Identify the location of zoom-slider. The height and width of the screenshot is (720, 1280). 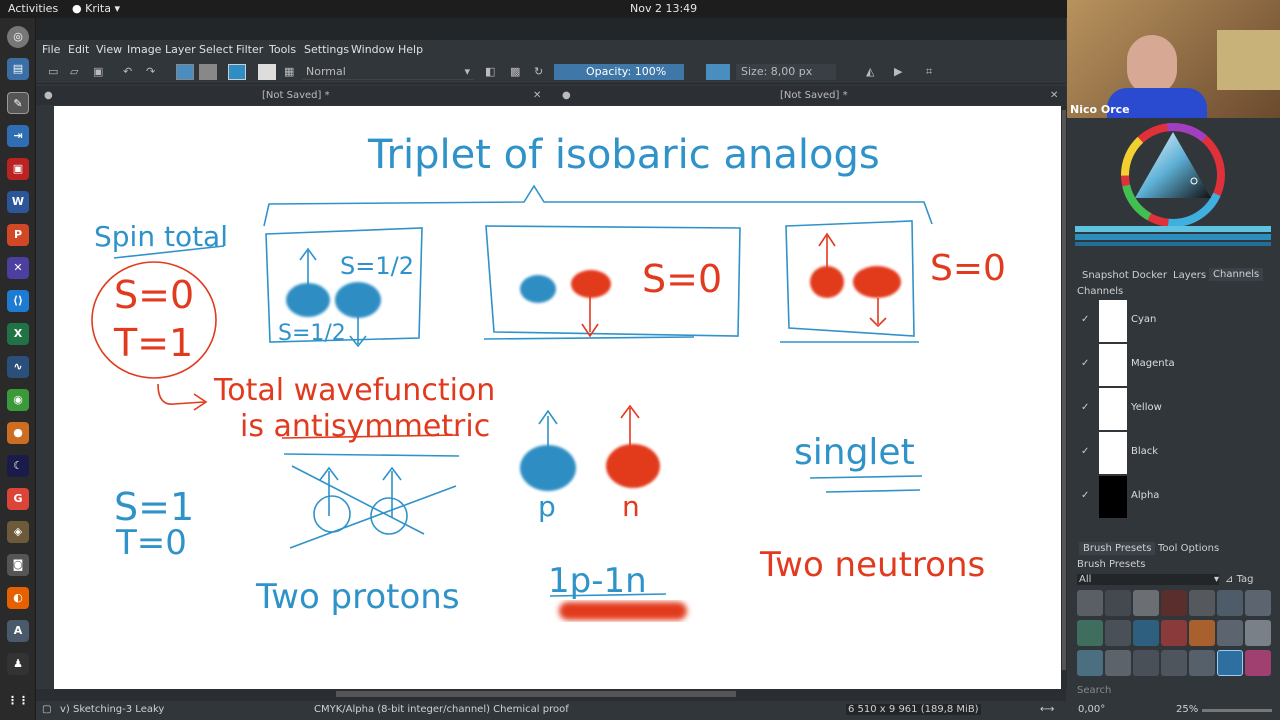
(1237, 710).